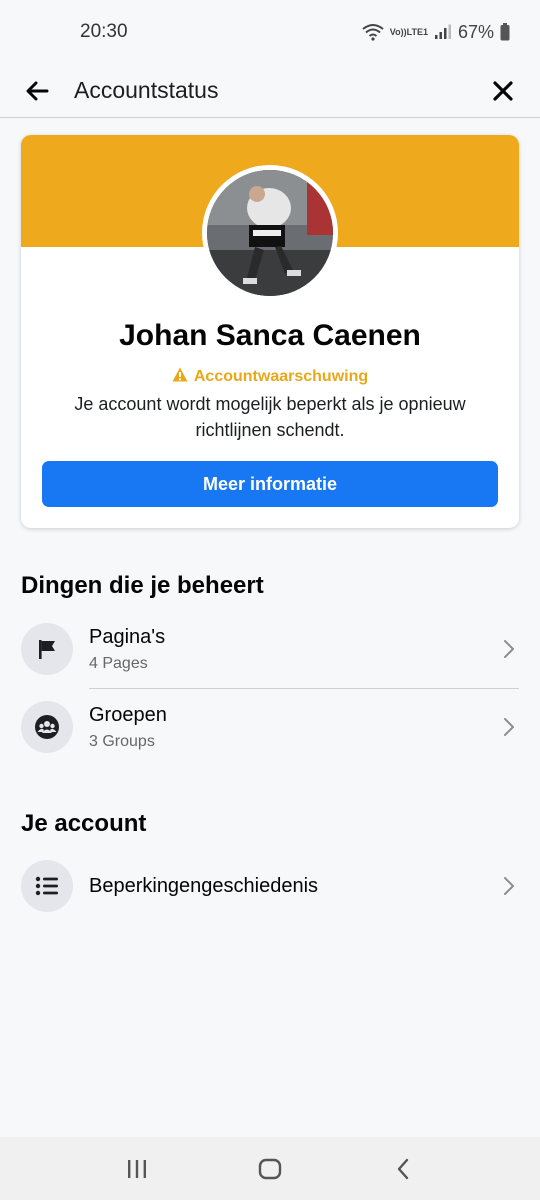 This screenshot has height=1200, width=540. I want to click on back-chevron-icon, so click(403, 1169).